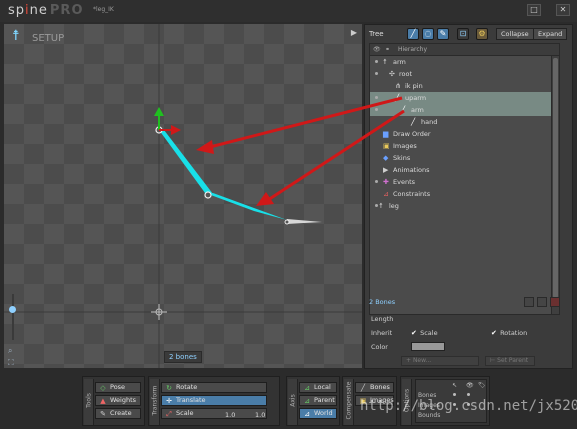  I want to click on tools-group: Tools ◇ Pose ▲ Weights ✎ Create, so click(113, 401).